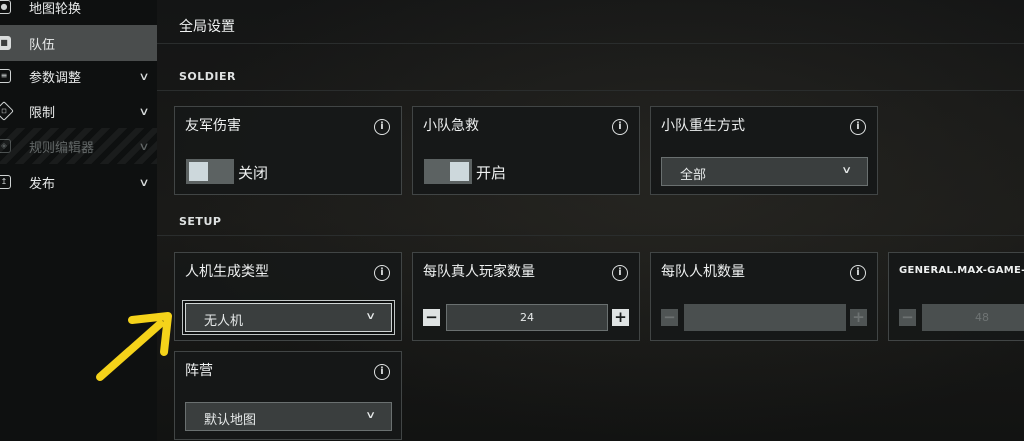  I want to click on sidebar-item-rules-editor: ◈ 规则编辑器 ∨, so click(78, 146).